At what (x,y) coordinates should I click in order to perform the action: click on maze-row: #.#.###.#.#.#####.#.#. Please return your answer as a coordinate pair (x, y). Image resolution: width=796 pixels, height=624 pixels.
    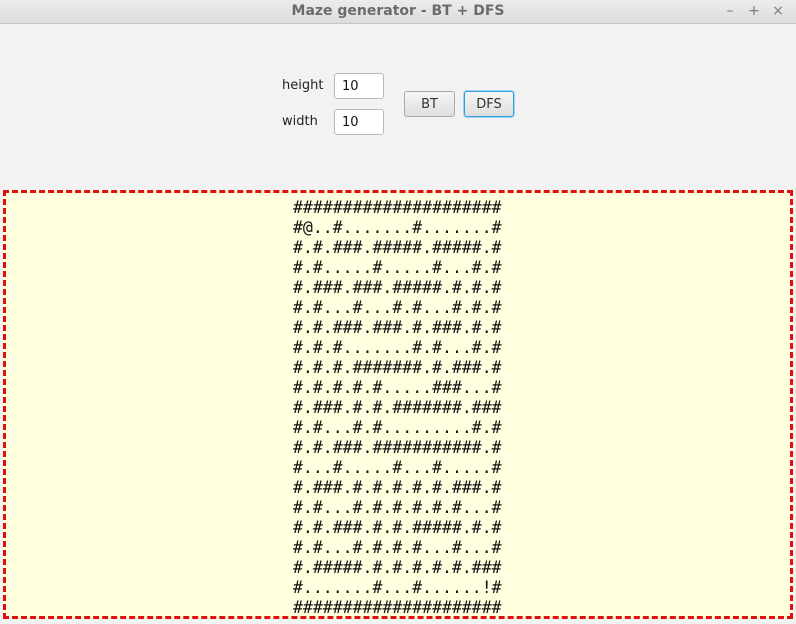
    Looking at the image, I should click on (397, 527).